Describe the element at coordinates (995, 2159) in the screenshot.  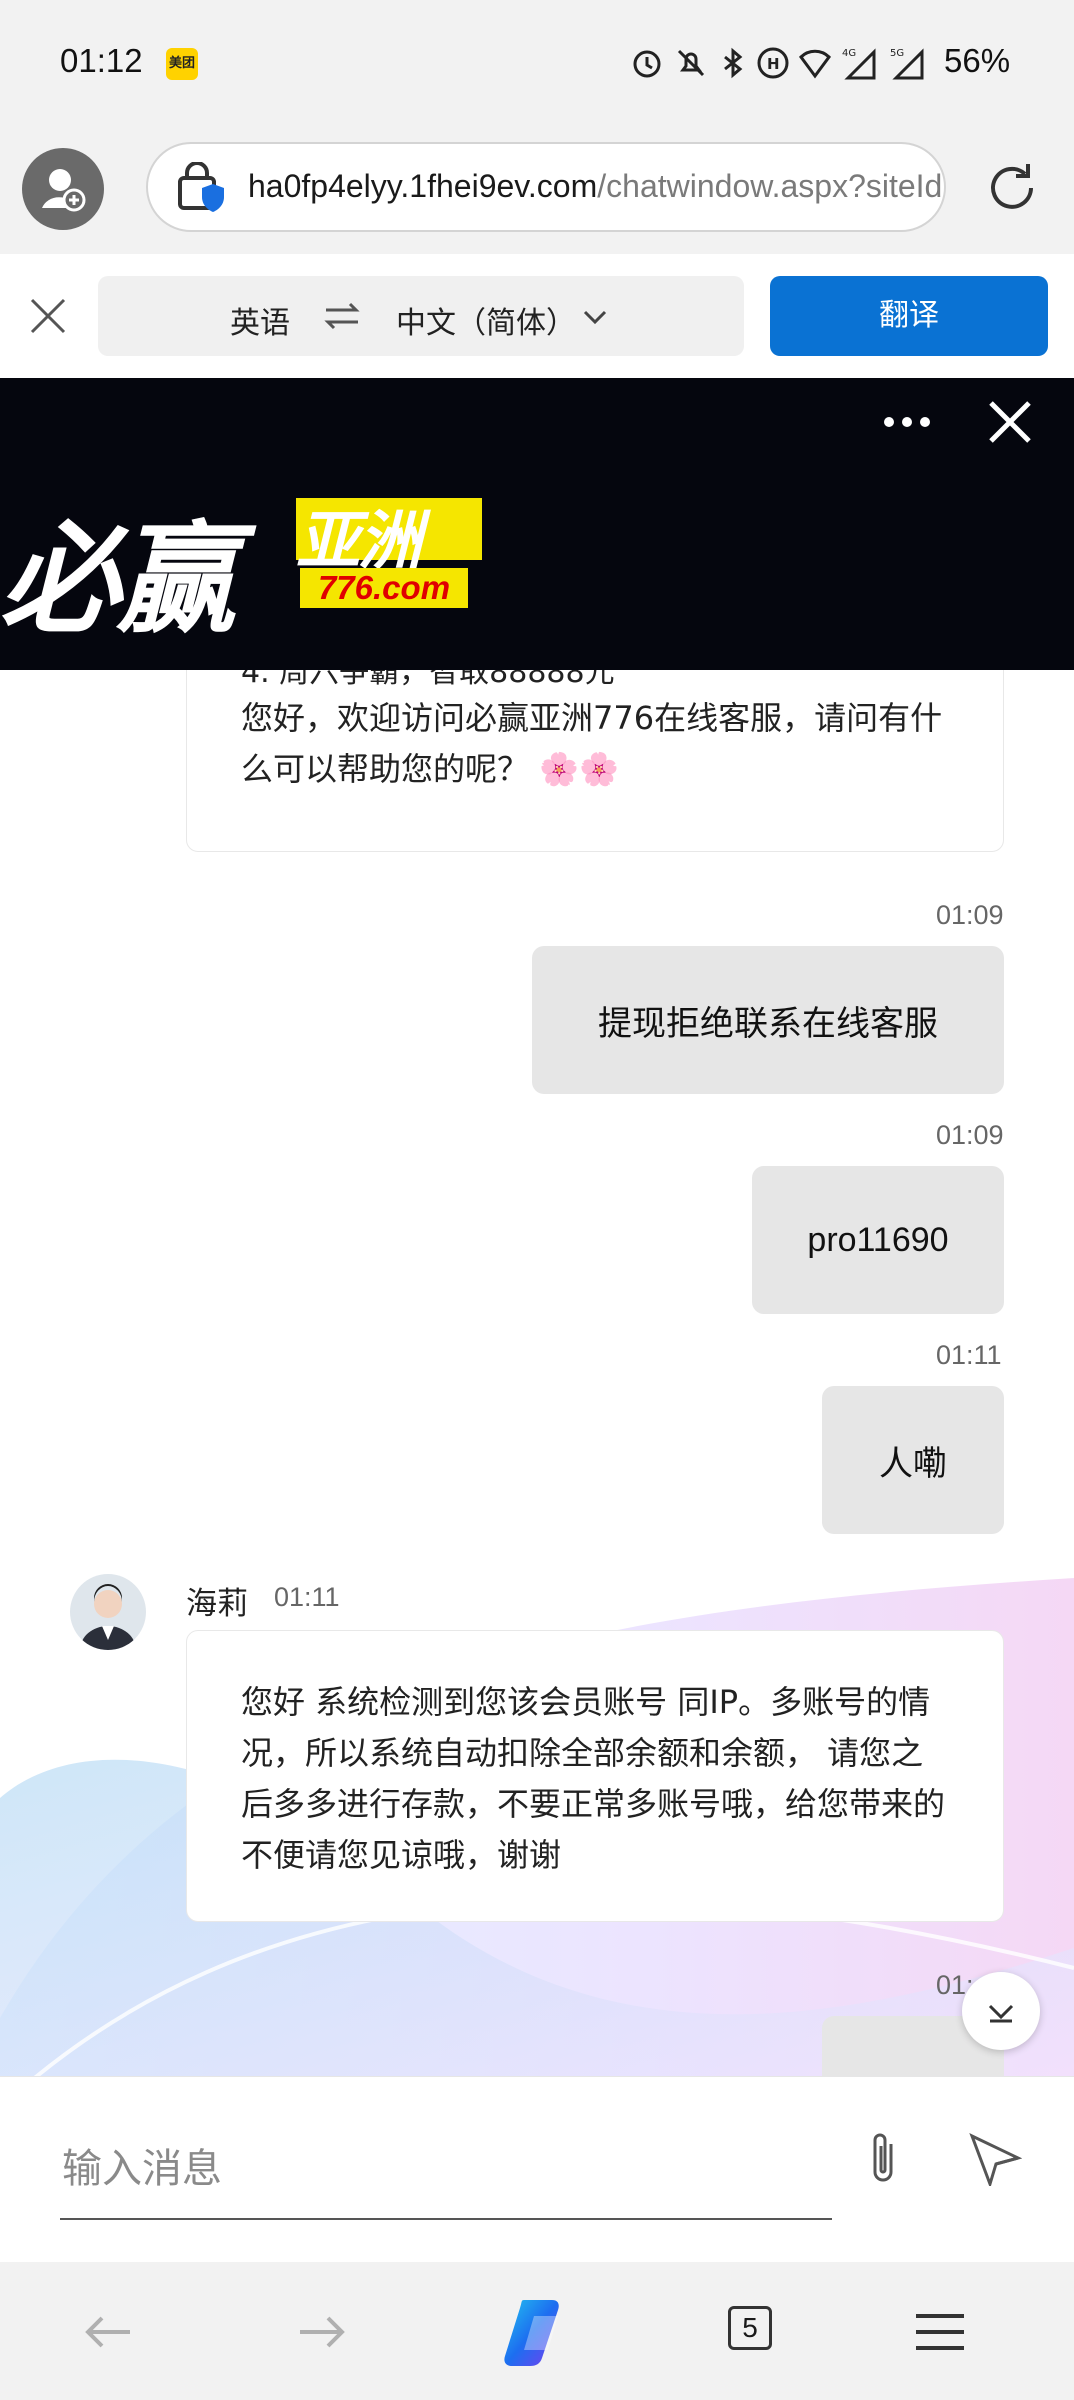
I see `send-icon` at that location.